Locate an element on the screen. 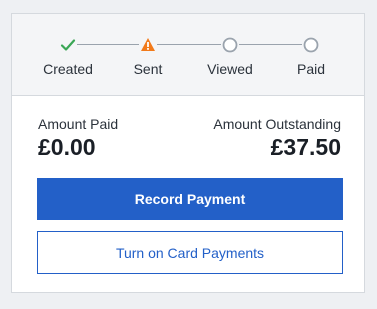 Image resolution: width=377 pixels, height=309 pixels. amount-outstanding: Amount Outstanding £37.50 is located at coordinates (277, 138).